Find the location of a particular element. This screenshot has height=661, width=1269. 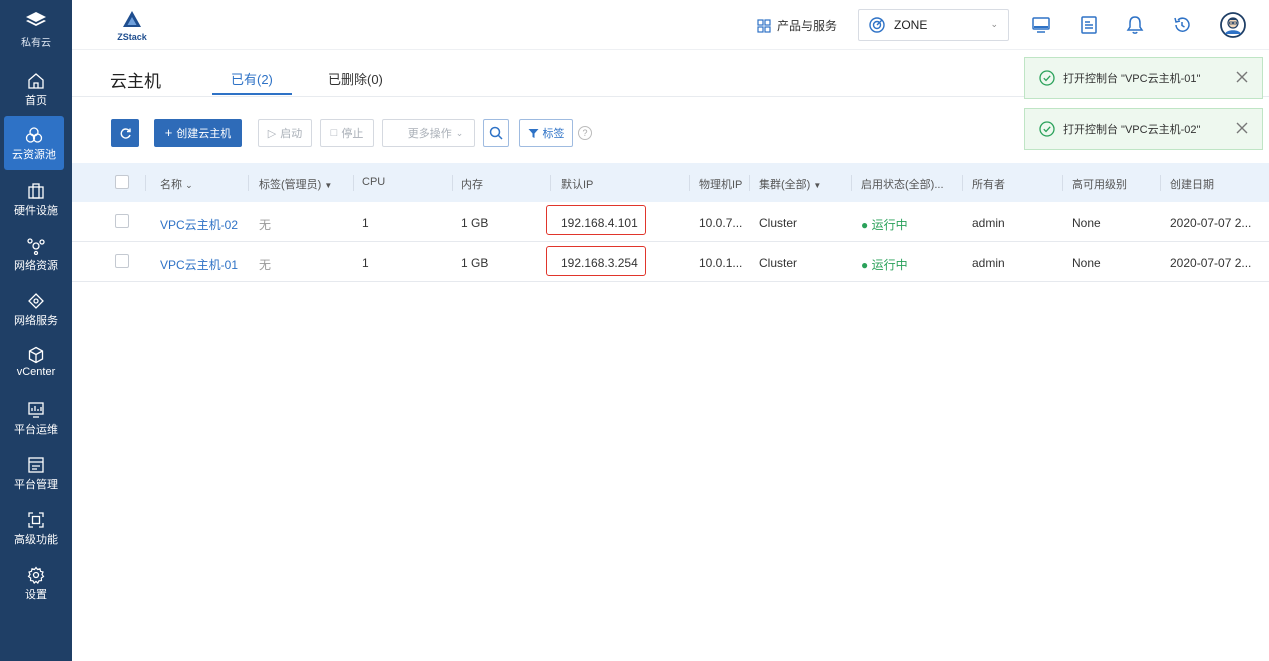

resource-pool-icon is located at coordinates (34, 135).